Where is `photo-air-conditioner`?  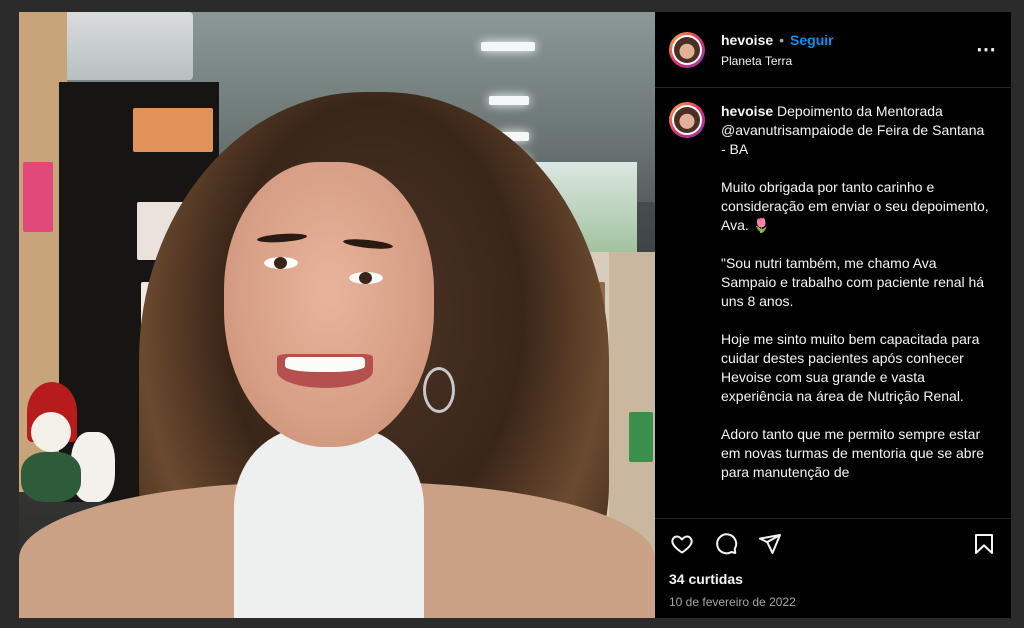 photo-air-conditioner is located at coordinates (121, 46).